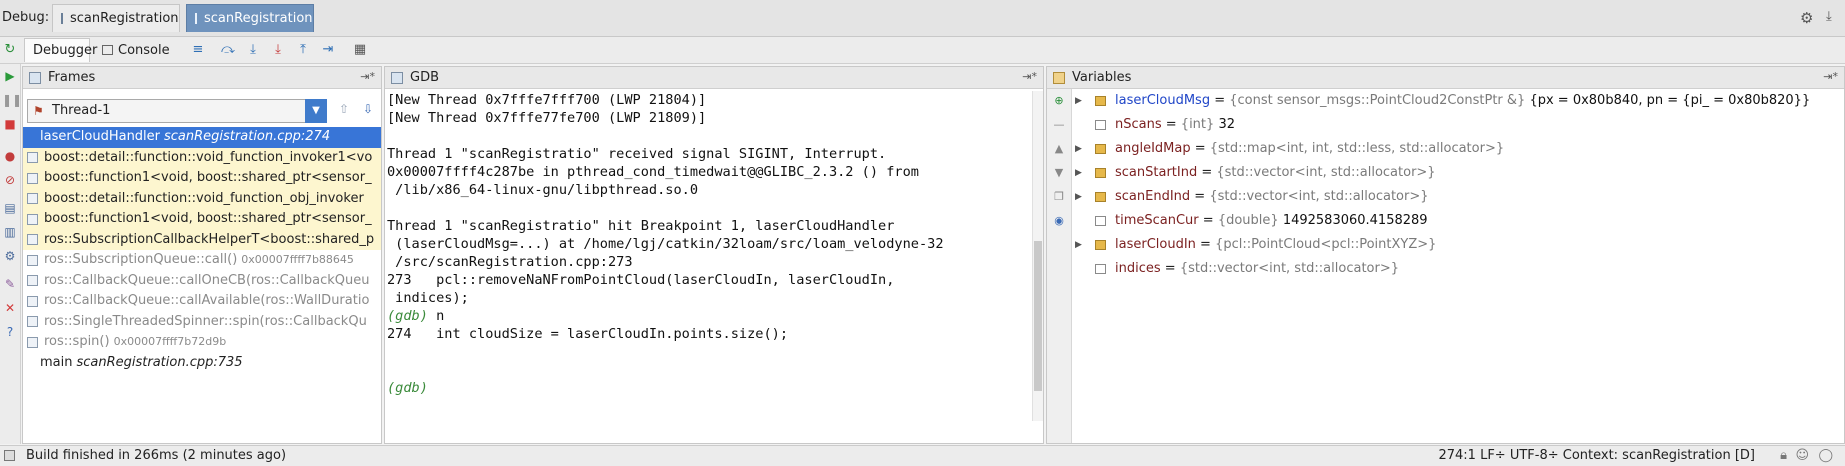  I want to click on tool-windows-icon, so click(9, 455).